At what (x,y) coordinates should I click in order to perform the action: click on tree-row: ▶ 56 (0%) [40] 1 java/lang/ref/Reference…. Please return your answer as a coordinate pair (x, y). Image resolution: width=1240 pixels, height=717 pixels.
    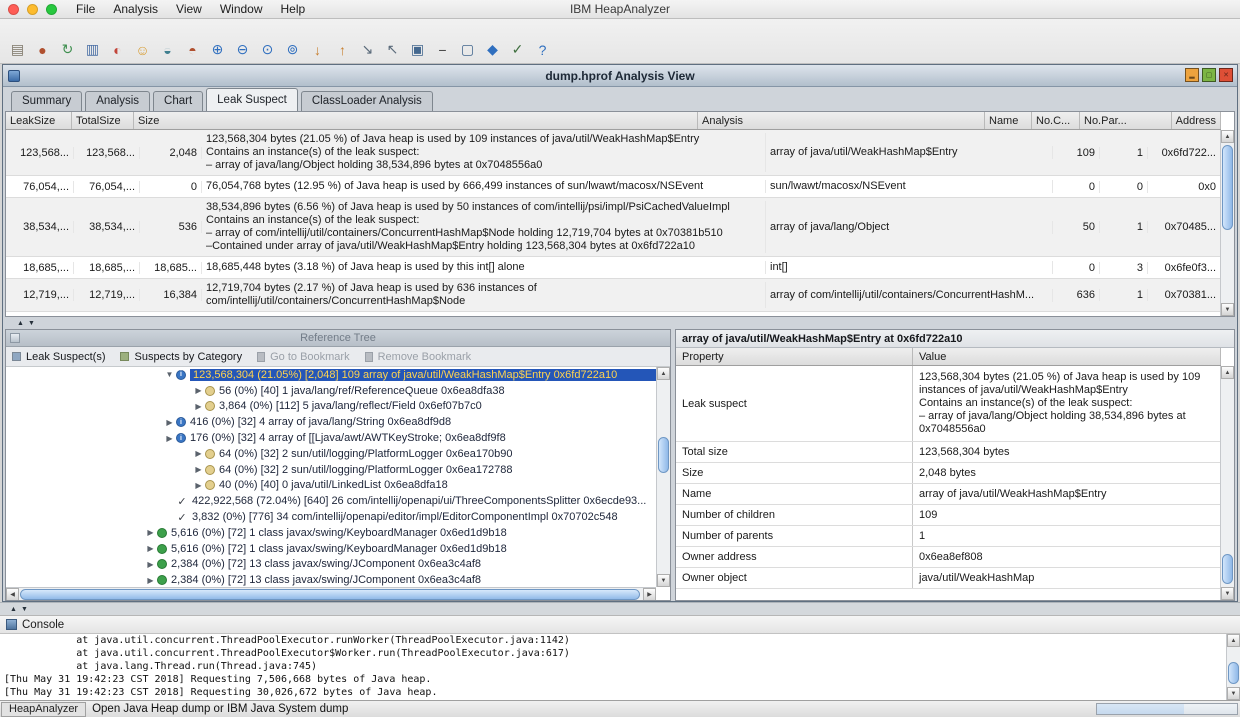
    Looking at the image, I should click on (331, 391).